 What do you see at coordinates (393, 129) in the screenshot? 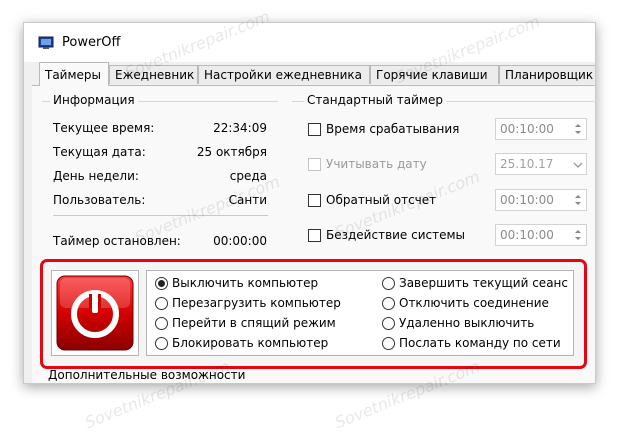
I see `trigger-time-label: Время срабатывания` at bounding box center [393, 129].